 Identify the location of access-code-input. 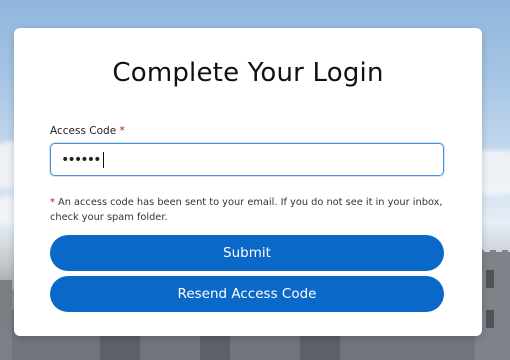
(247, 159).